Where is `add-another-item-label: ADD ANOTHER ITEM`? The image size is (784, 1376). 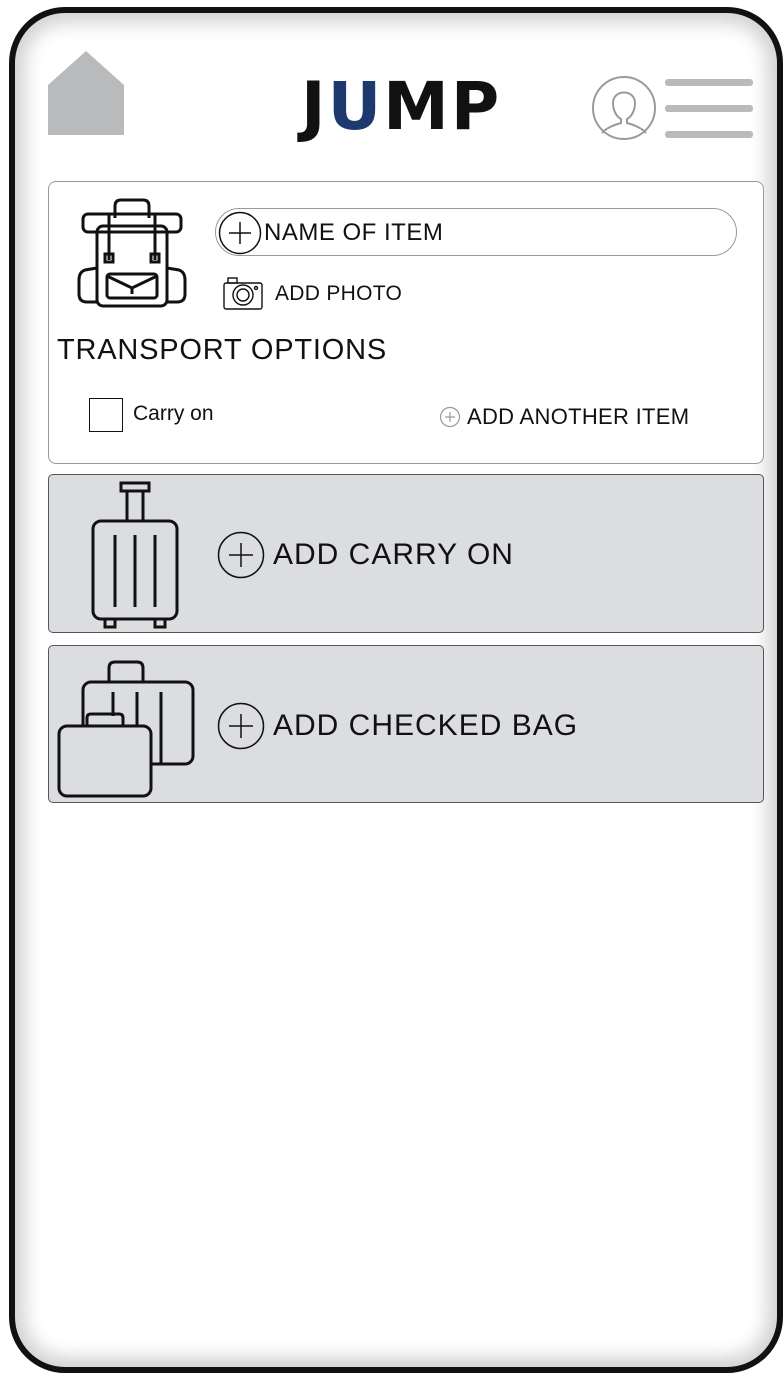
add-another-item-label: ADD ANOTHER ITEM is located at coordinates (578, 416).